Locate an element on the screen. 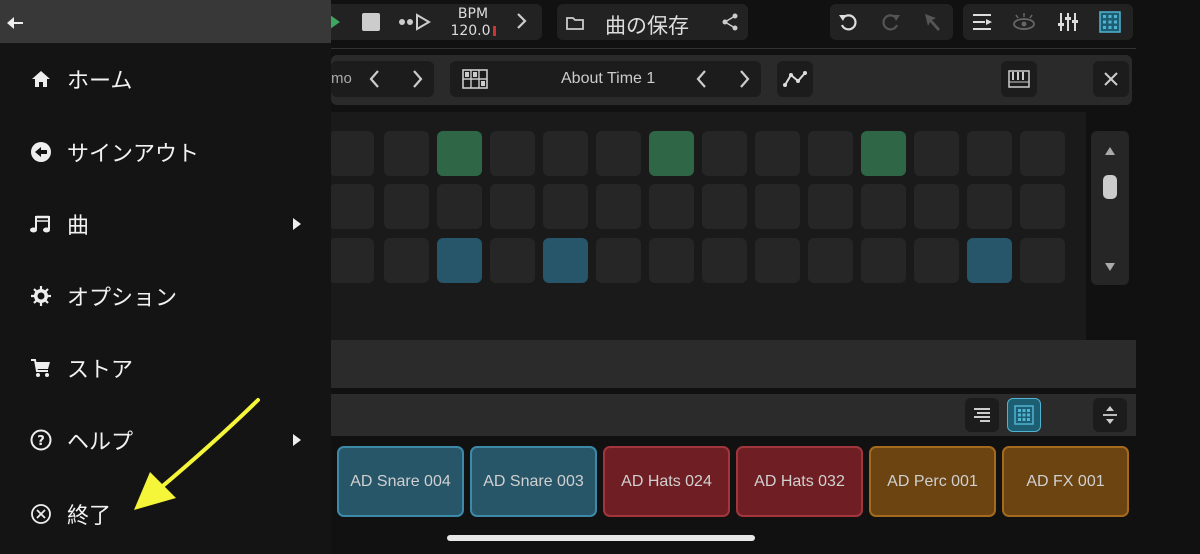 The height and width of the screenshot is (554, 1200). pad-grid-button is located at coordinates (1024, 415).